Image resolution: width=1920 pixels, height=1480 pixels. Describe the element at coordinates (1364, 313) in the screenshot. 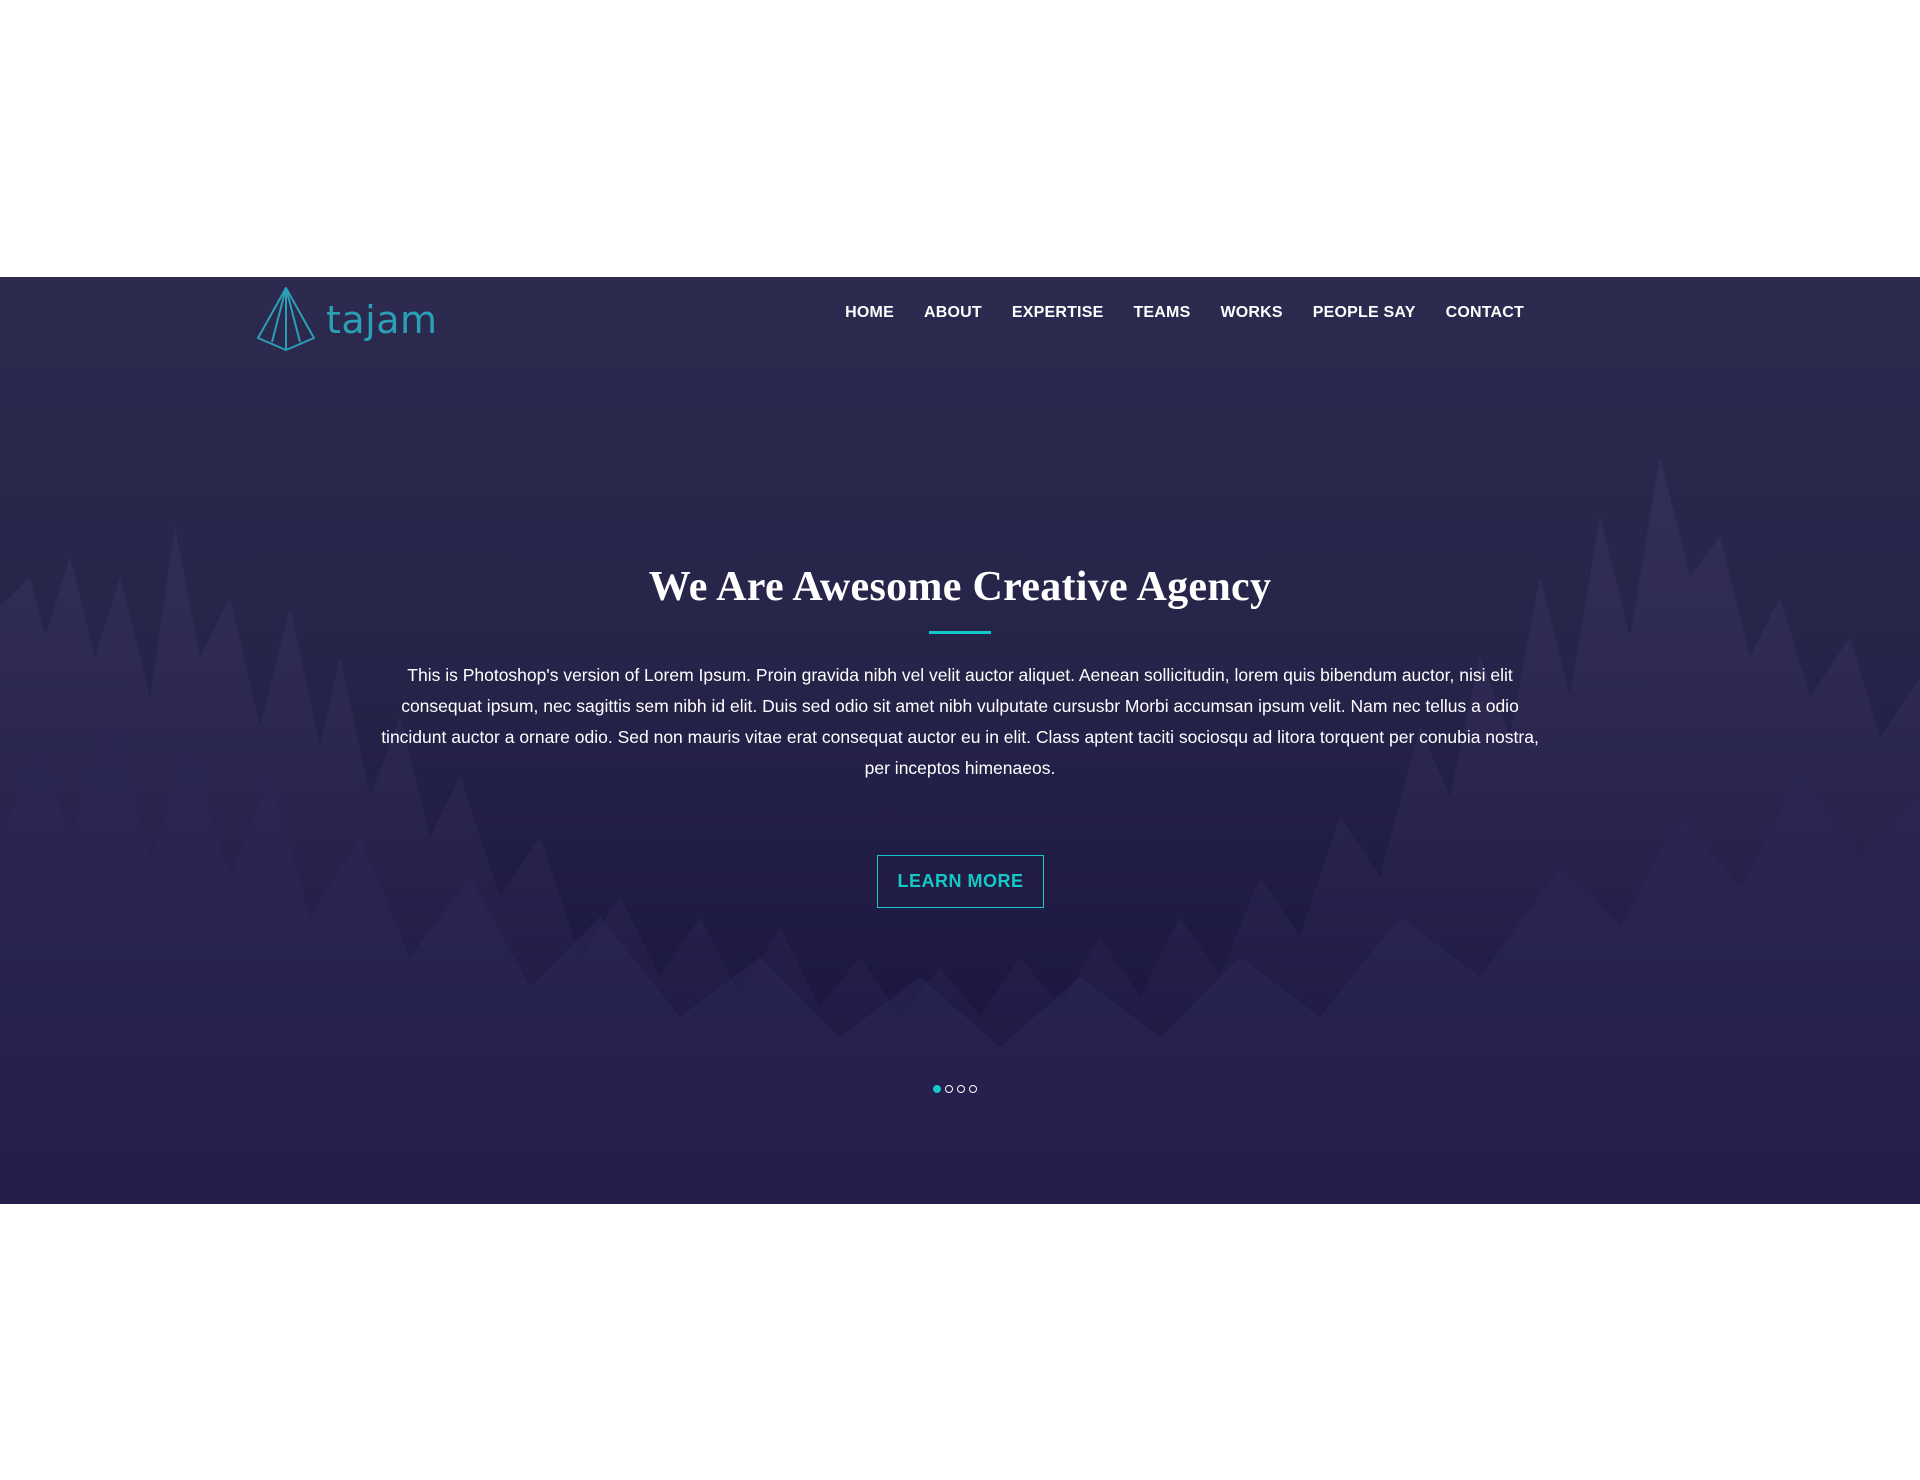

I see `nav-item-people-say: PEOPLE SAY` at that location.